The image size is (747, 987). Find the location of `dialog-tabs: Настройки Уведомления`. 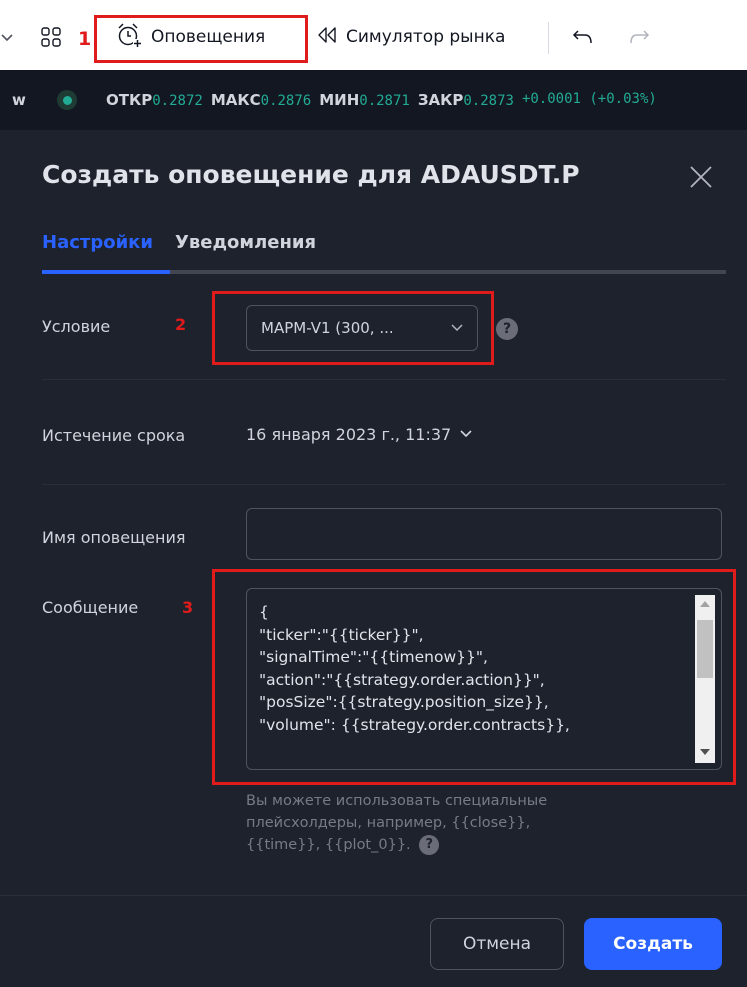

dialog-tabs: Настройки Уведомления is located at coordinates (179, 242).